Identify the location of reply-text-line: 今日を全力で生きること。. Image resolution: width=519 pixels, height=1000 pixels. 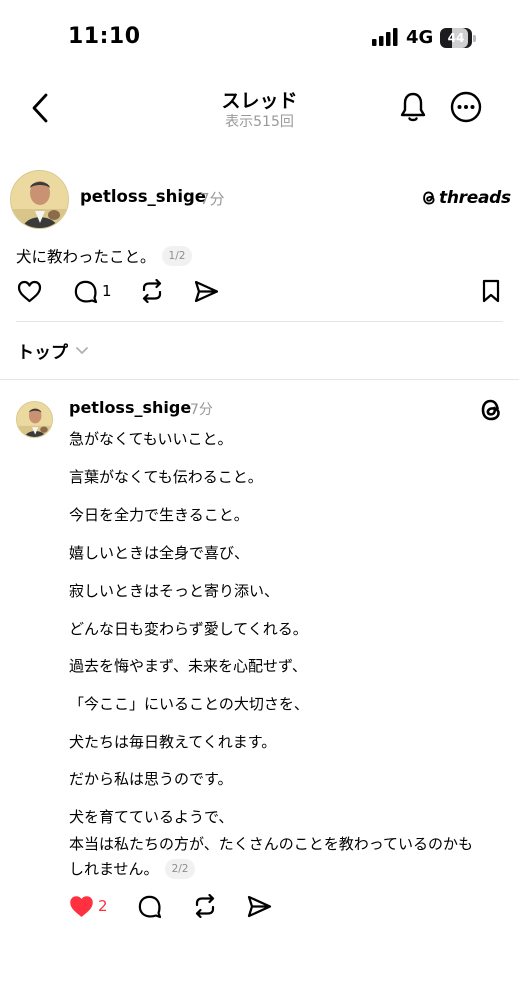
(159, 515).